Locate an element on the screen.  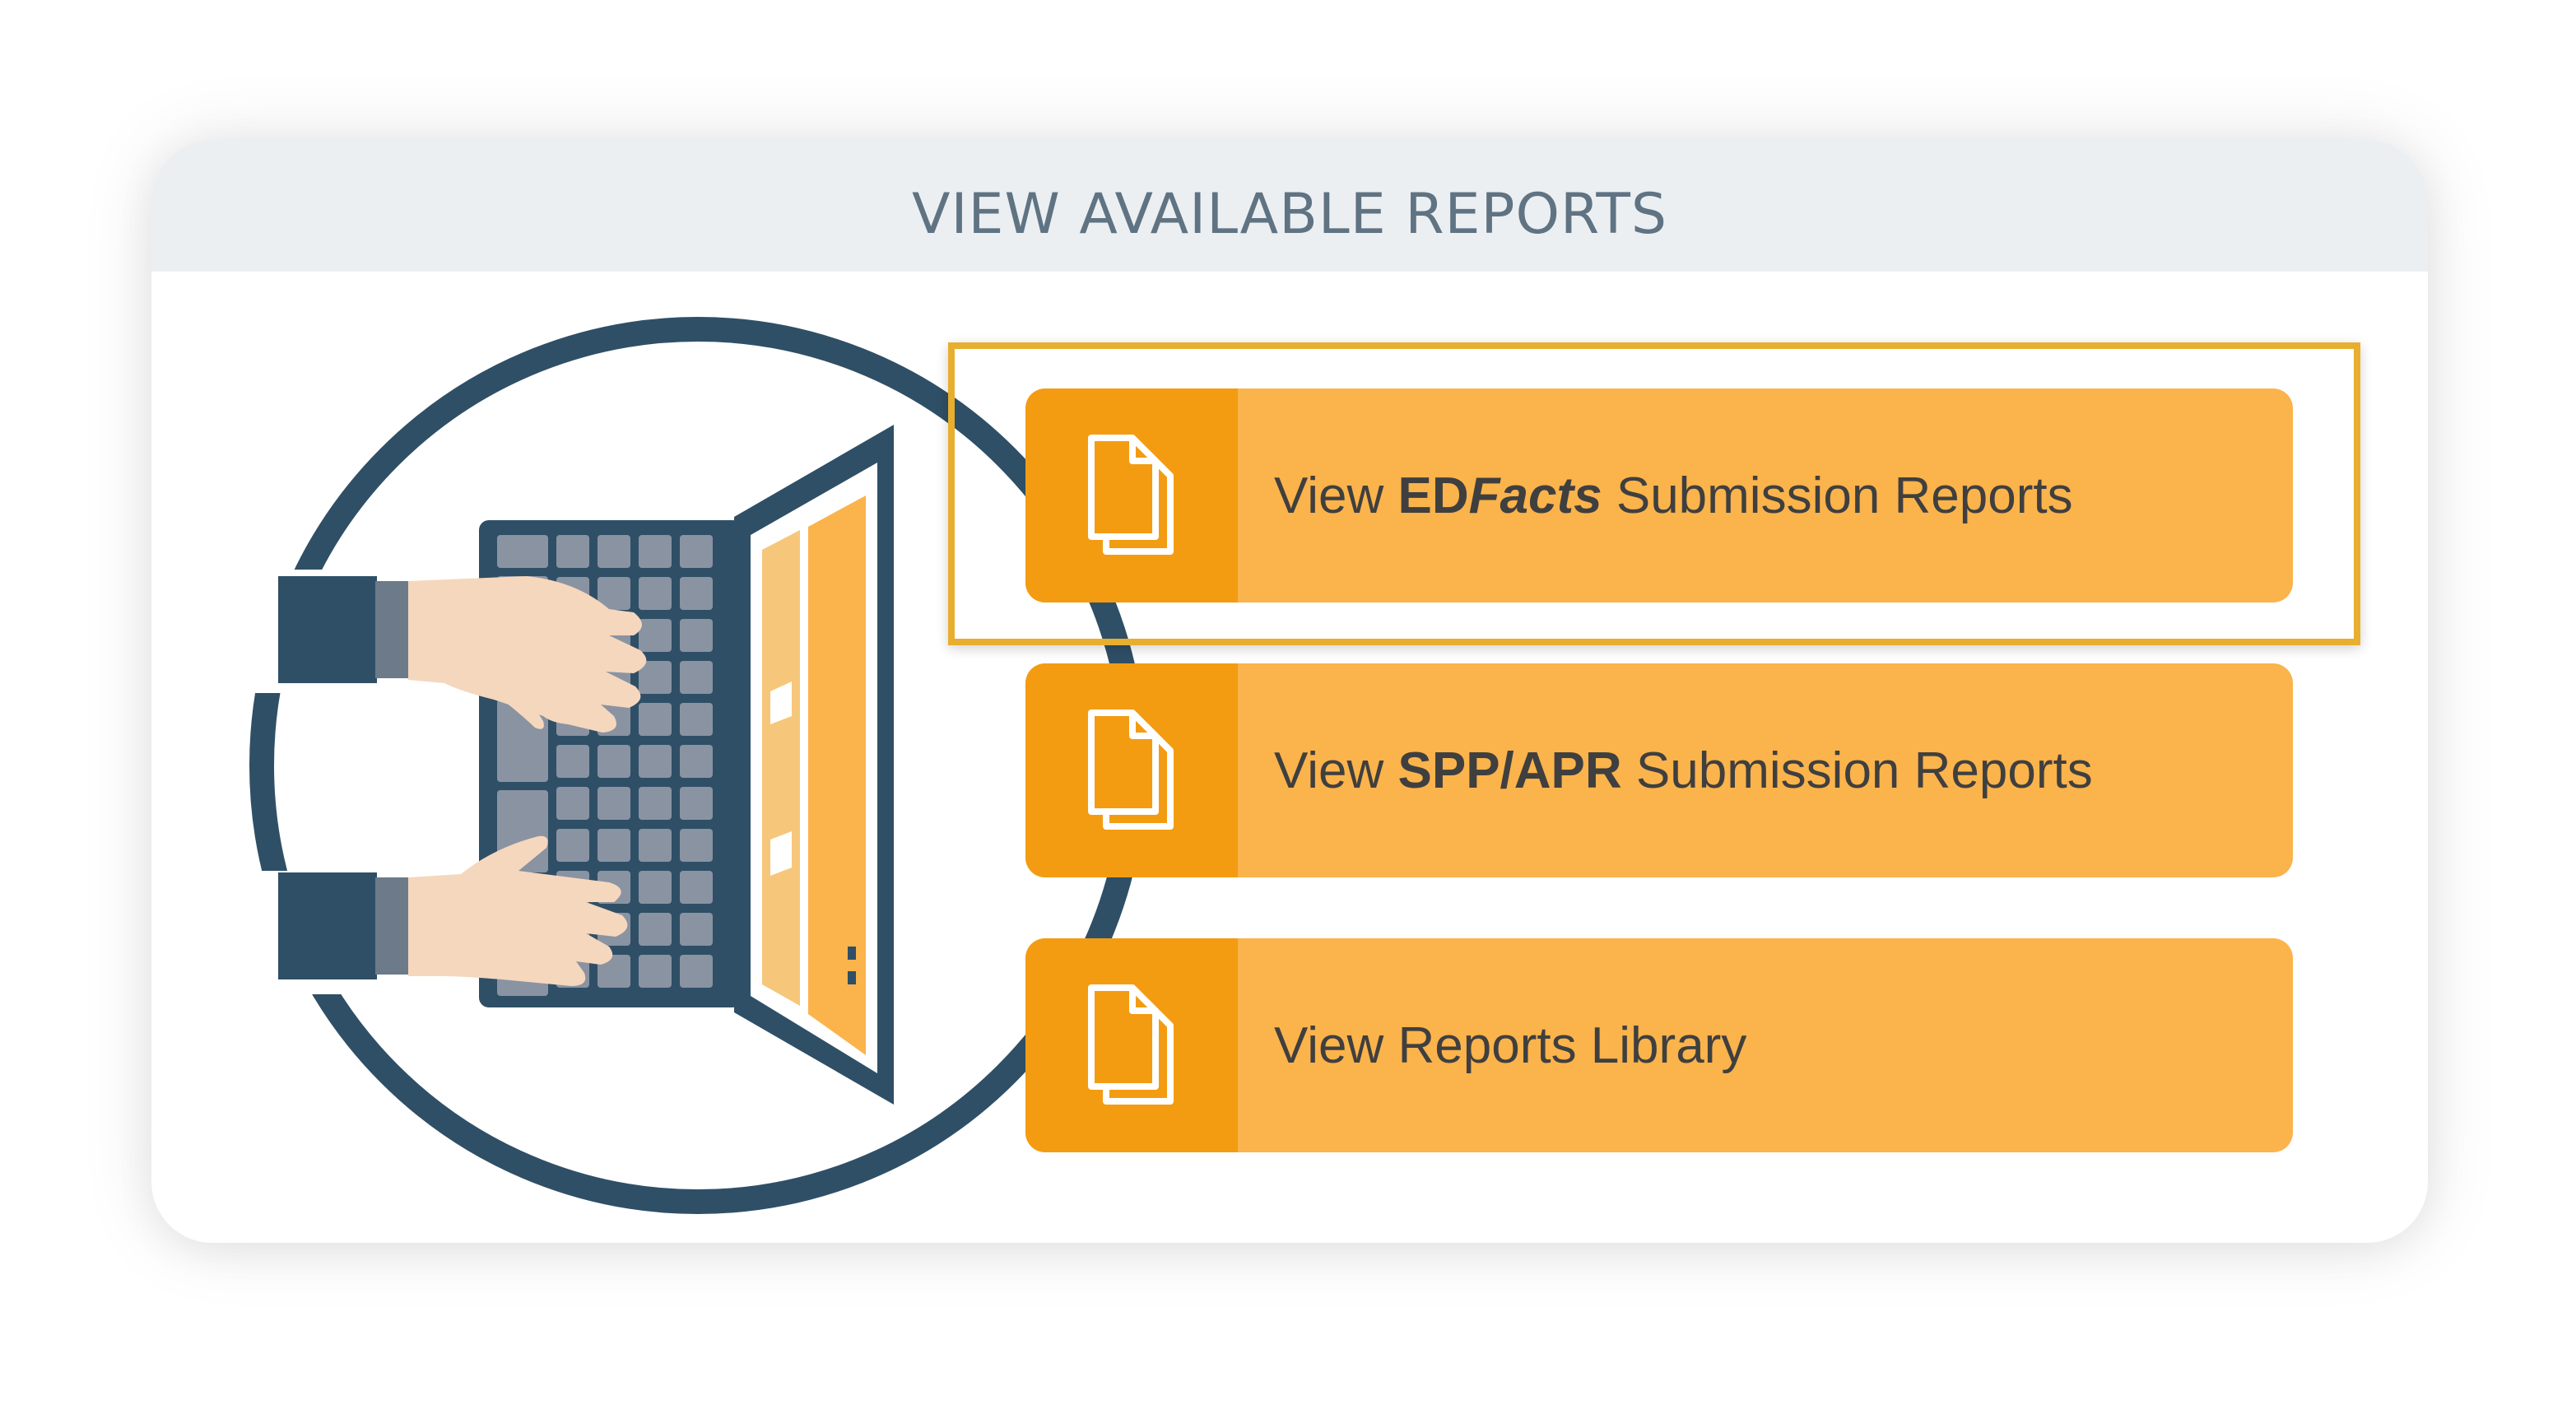
label-bold: SPP/APR is located at coordinates (1509, 770).